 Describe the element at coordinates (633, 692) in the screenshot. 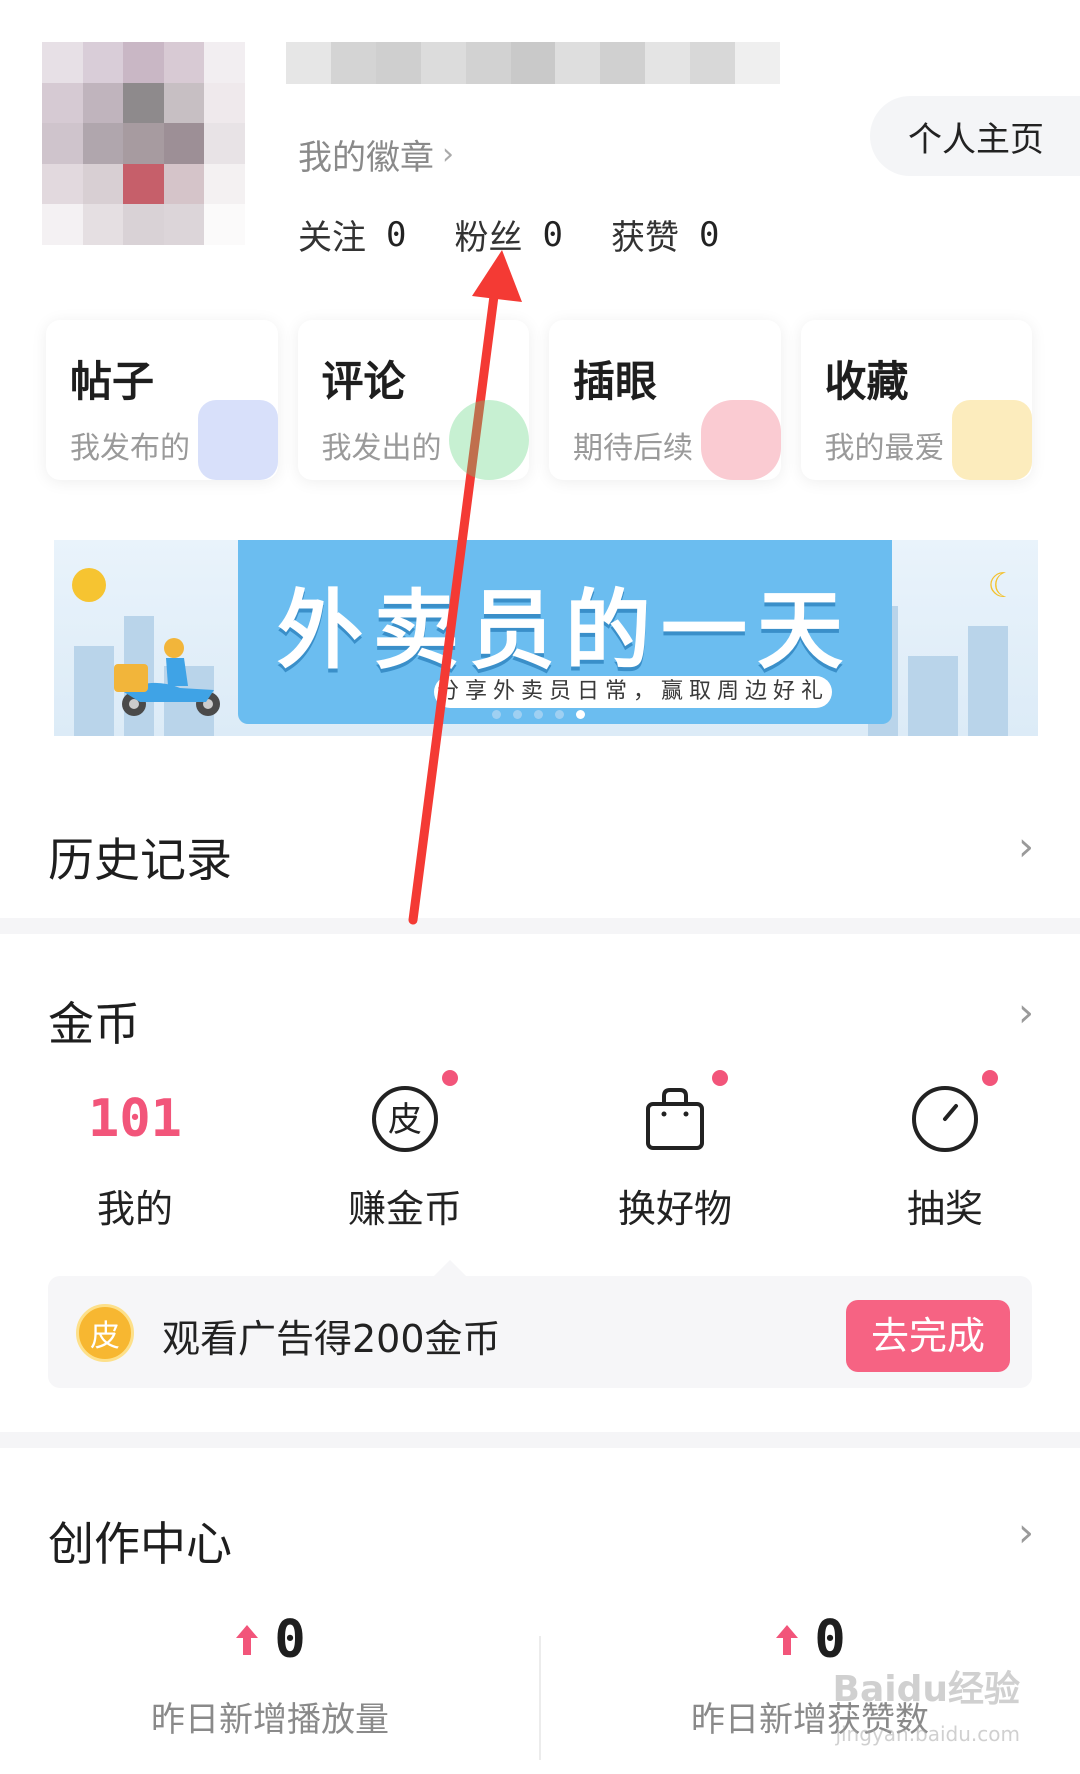

I see `banner-subtitle: 分享外卖员日常，赢取周边好礼` at that location.